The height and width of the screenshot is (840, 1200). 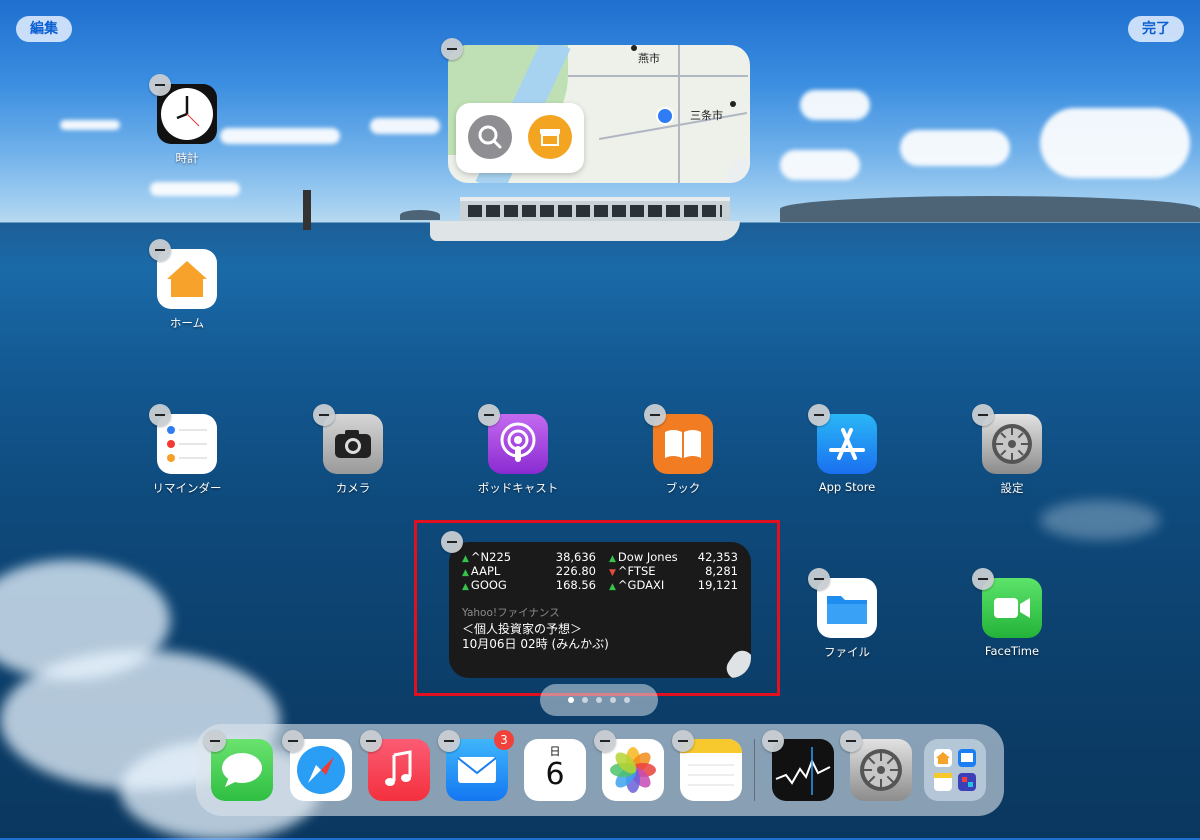 What do you see at coordinates (847, 619) in the screenshot?
I see `app-files: ファイル` at bounding box center [847, 619].